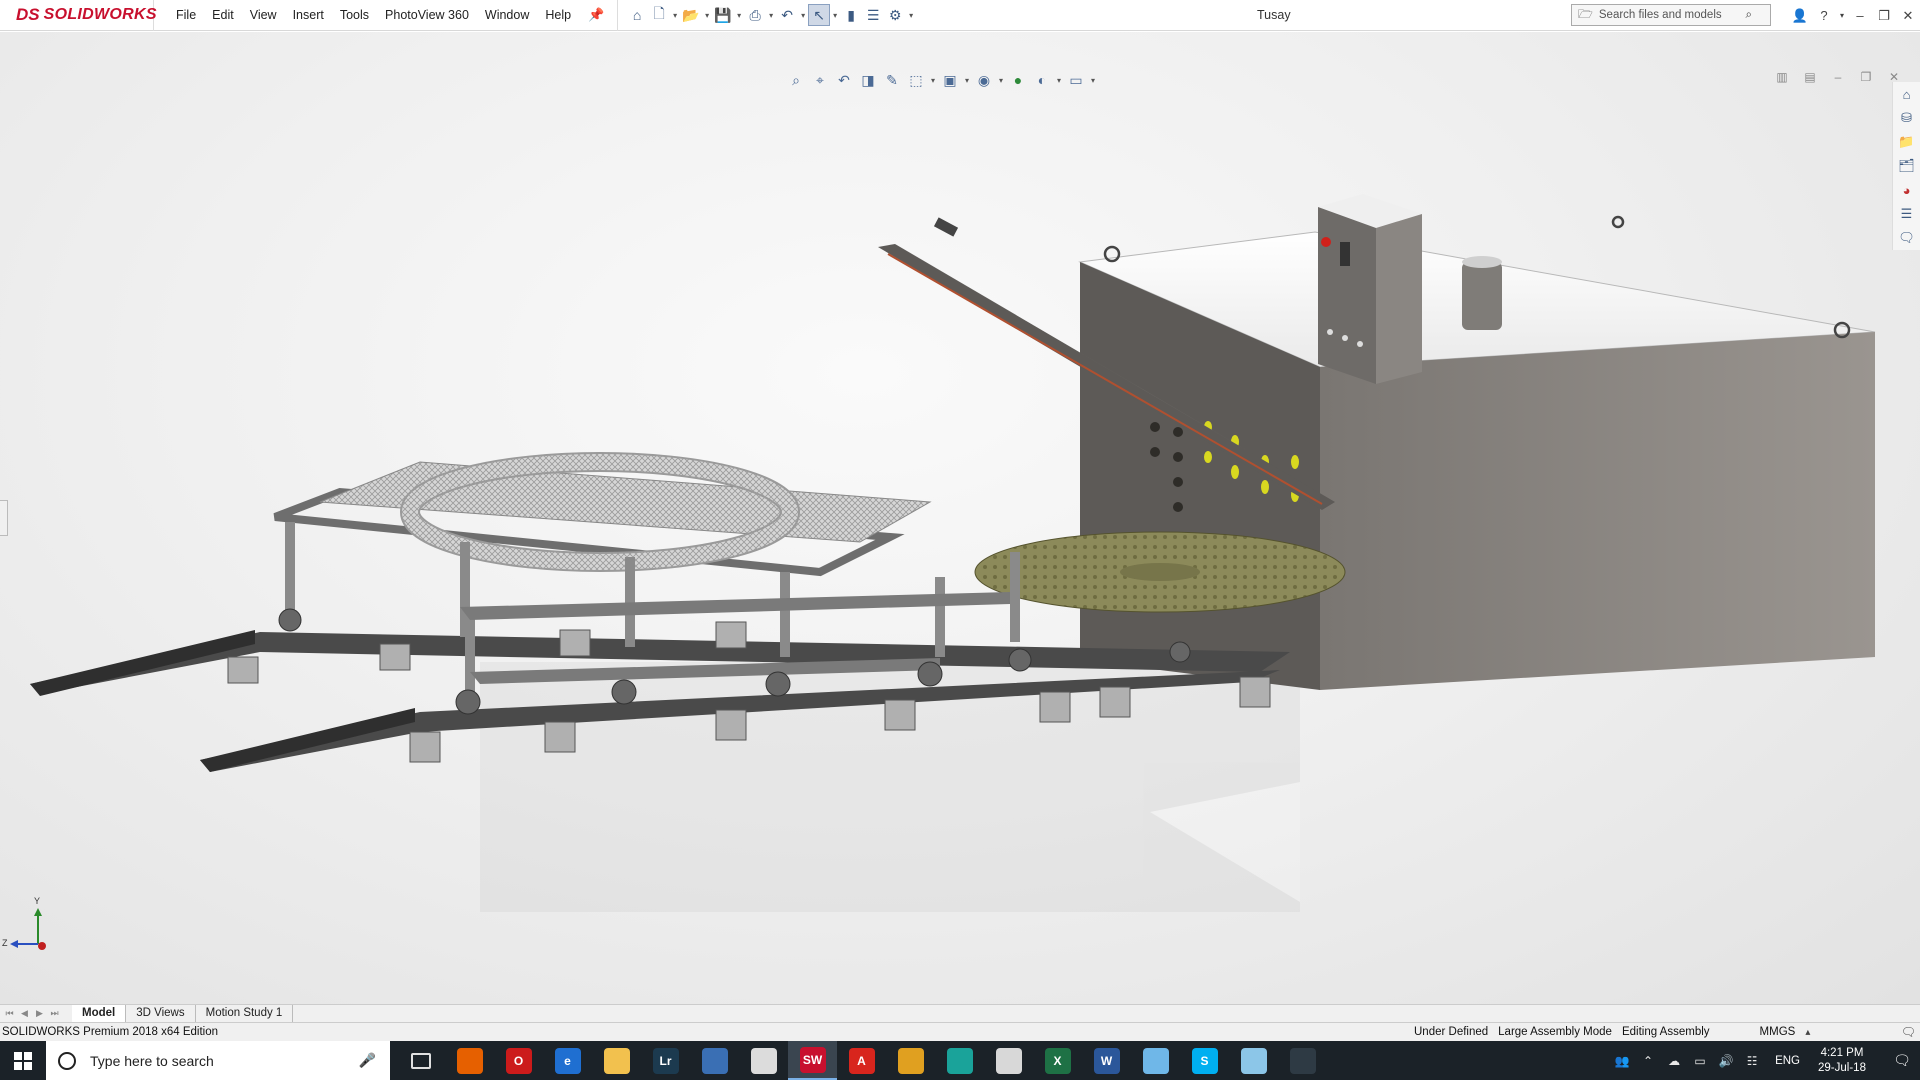 This screenshot has width=1920, height=1080. What do you see at coordinates (558, 15) in the screenshot?
I see `menu-help: Help` at bounding box center [558, 15].